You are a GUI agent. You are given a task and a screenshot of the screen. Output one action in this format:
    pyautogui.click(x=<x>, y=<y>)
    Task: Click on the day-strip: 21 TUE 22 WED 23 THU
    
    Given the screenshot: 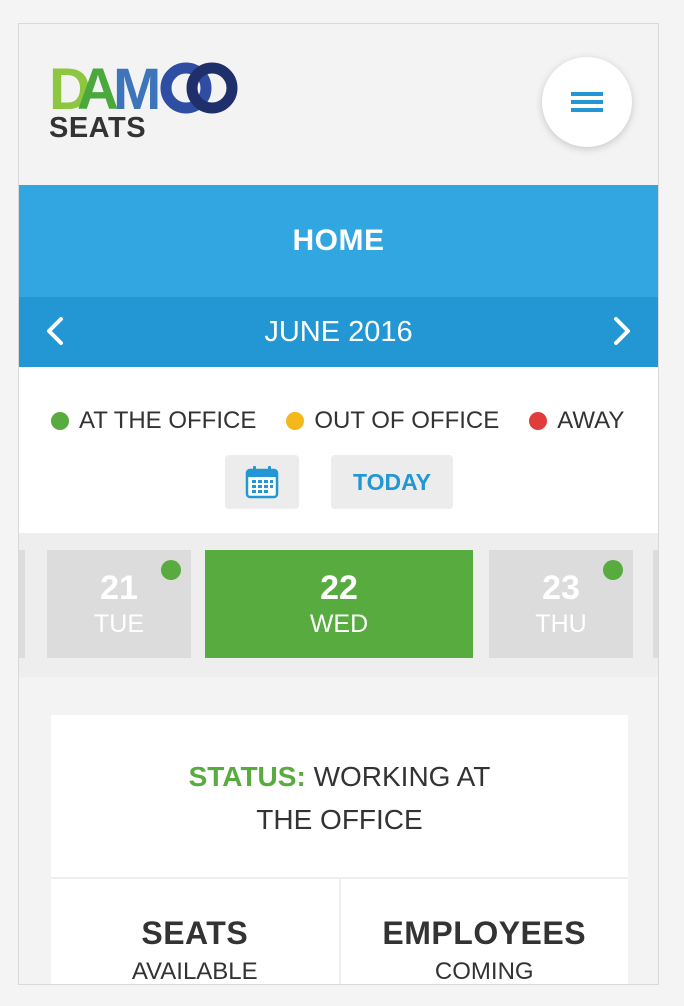 What is the action you would take?
    pyautogui.click(x=338, y=605)
    